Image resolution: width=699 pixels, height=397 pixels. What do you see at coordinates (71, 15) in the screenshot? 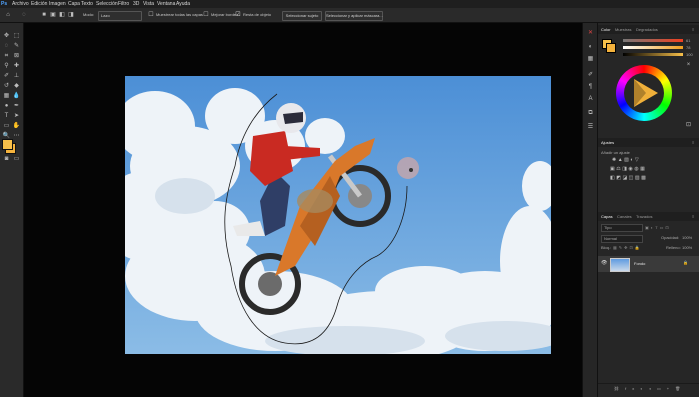
I see `intersect-selection-icon: ◨` at bounding box center [71, 15].